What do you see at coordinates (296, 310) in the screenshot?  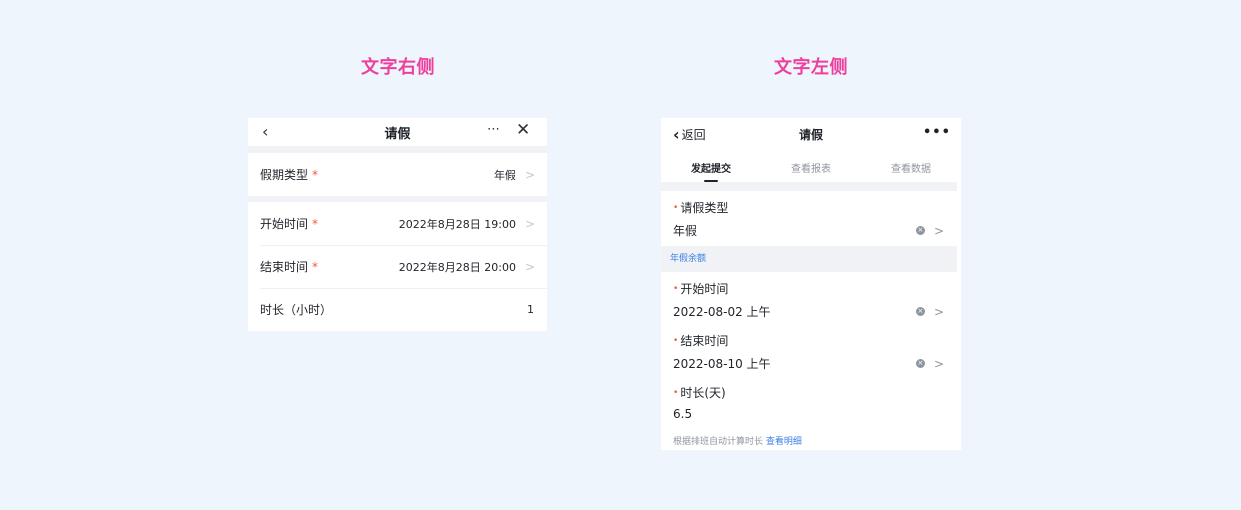 I see `row-label: 时长（小时）` at bounding box center [296, 310].